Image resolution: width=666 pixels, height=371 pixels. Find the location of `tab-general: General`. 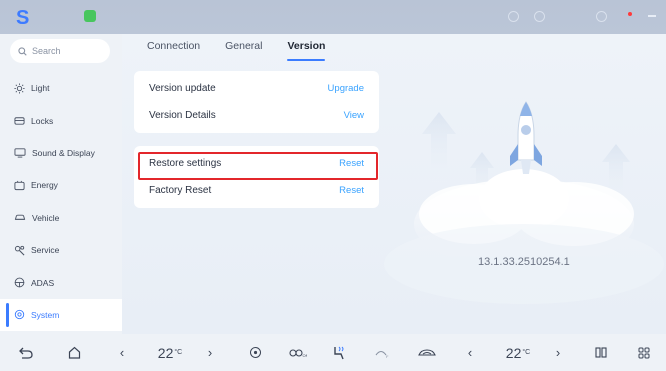

tab-general: General is located at coordinates (243, 52).